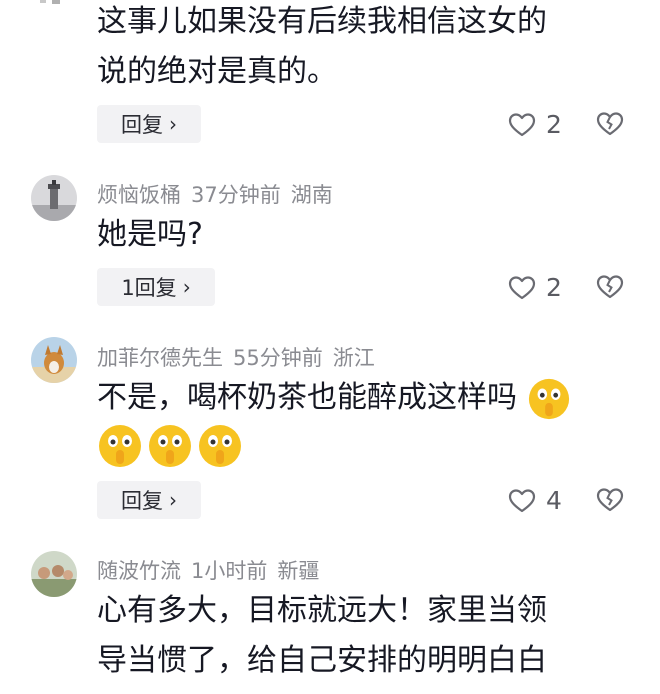 The width and height of the screenshot is (660, 694). What do you see at coordinates (160, 358) in the screenshot?
I see `username: 加菲尔德先生` at bounding box center [160, 358].